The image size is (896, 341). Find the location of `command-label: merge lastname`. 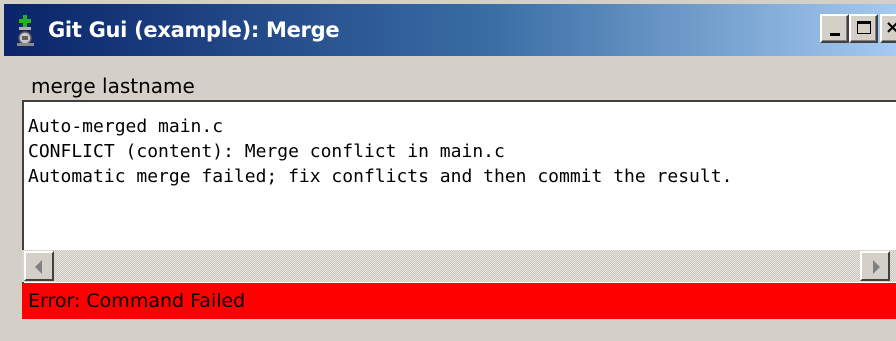

command-label: merge lastname is located at coordinates (113, 86).